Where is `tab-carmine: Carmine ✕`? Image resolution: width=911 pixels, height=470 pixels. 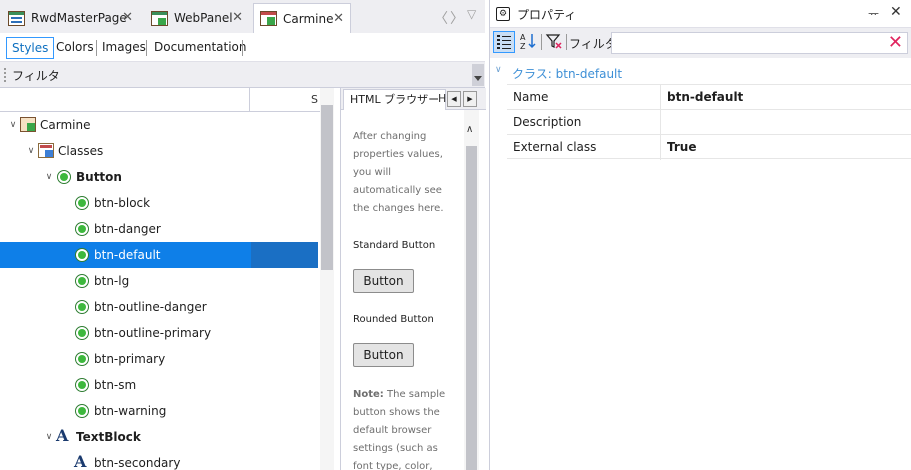 tab-carmine: Carmine ✕ is located at coordinates (302, 18).